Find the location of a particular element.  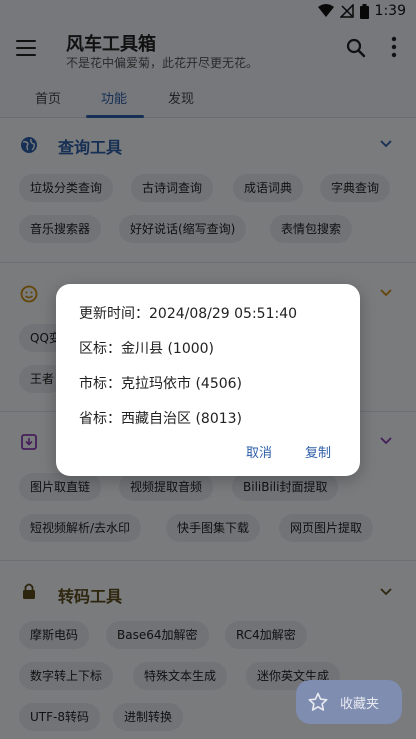

cancel-button: 取消 is located at coordinates (259, 451).